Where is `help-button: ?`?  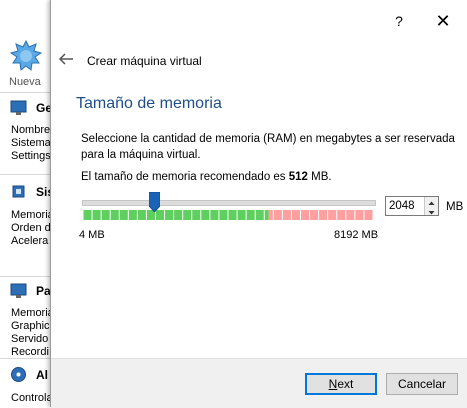
help-button: ? is located at coordinates (399, 21).